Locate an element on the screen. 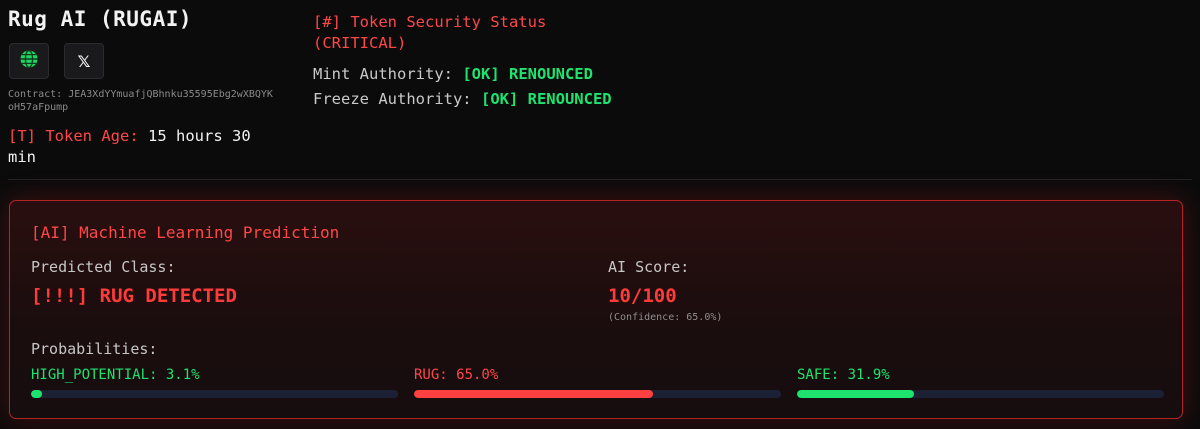 This screenshot has height=429, width=1200. prob-safe-label: SAFE: 31.9% is located at coordinates (843, 375).